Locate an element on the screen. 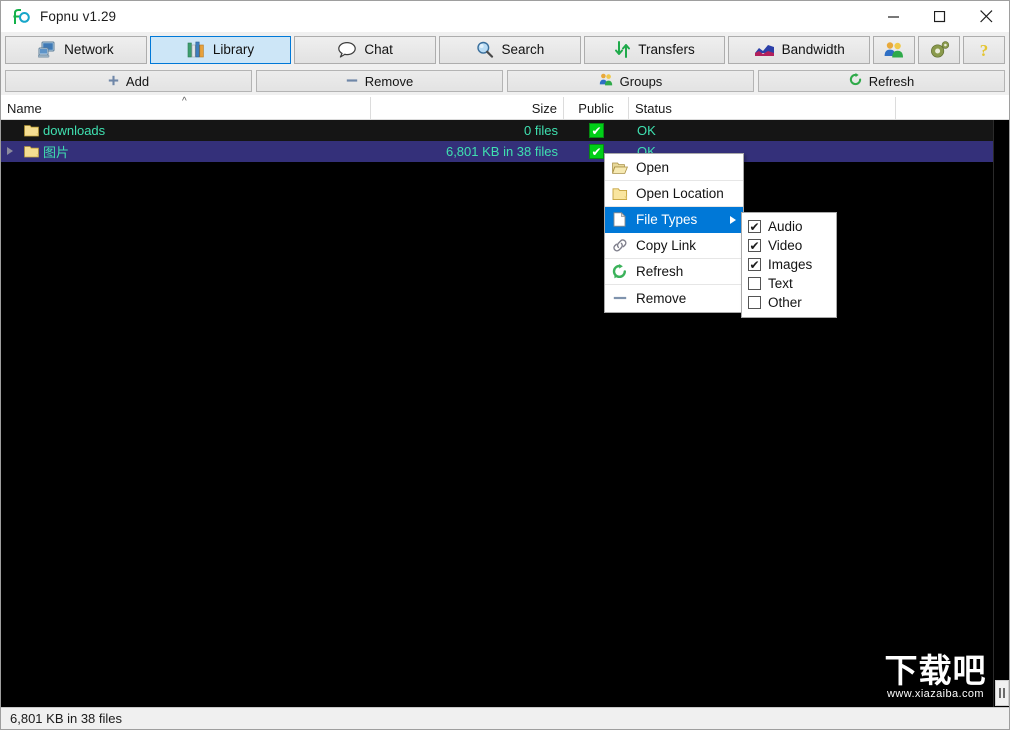  link-chain-icon is located at coordinates (619, 245).